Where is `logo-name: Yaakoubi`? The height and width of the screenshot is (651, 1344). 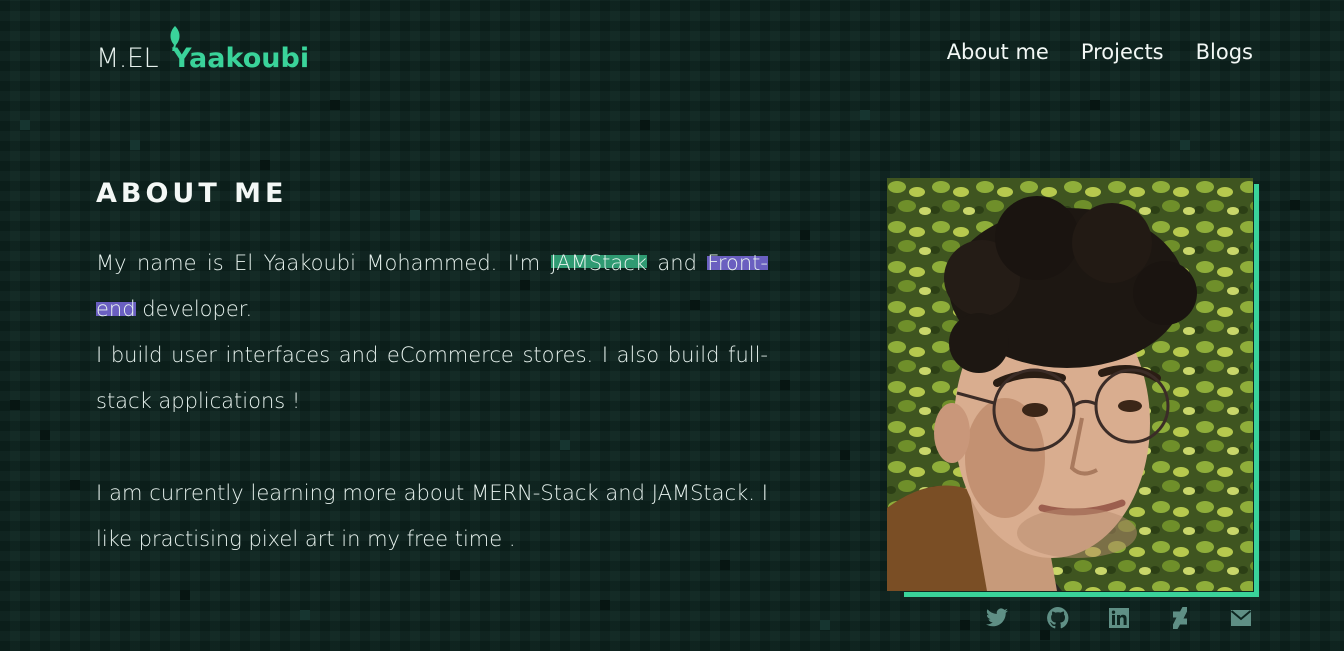 logo-name: Yaakoubi is located at coordinates (240, 50).